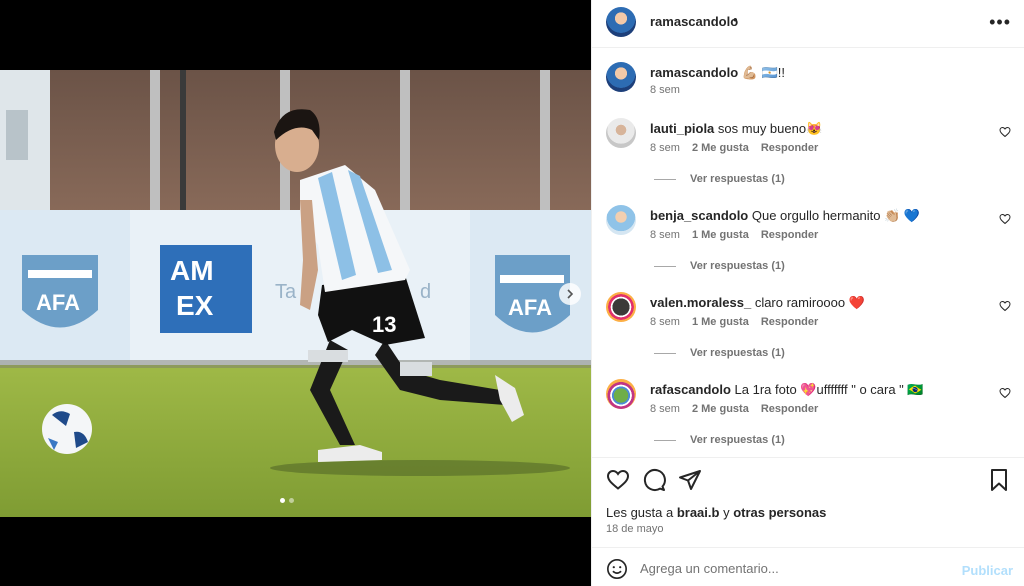  I want to click on comment-input, so click(790, 568).